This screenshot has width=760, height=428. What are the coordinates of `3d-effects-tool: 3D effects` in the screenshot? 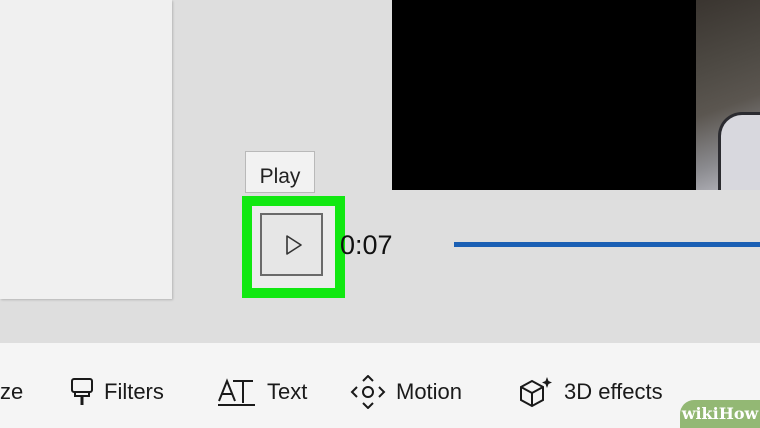 It's located at (590, 392).